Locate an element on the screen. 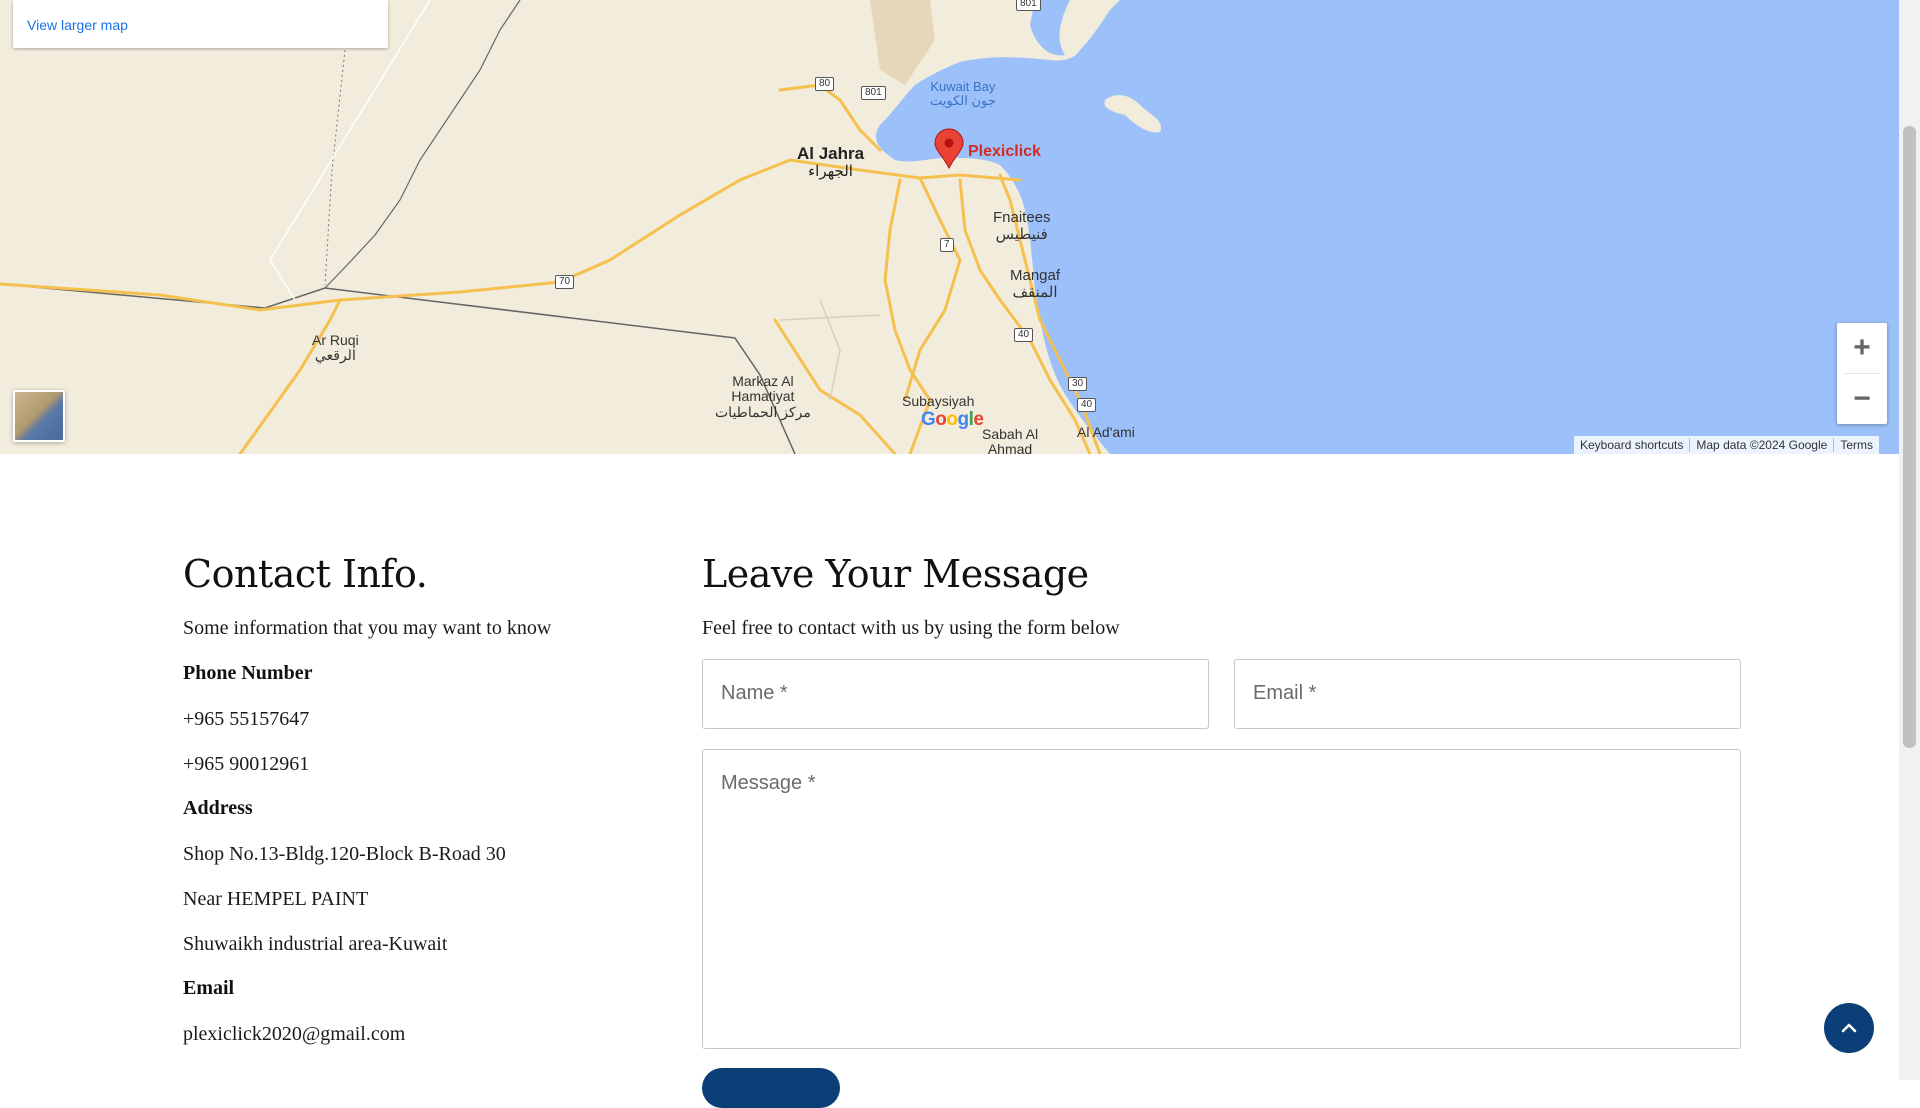 Image resolution: width=1920 pixels, height=1108 pixels. map-label-al-adami: Al Ad'ami is located at coordinates (1106, 432).